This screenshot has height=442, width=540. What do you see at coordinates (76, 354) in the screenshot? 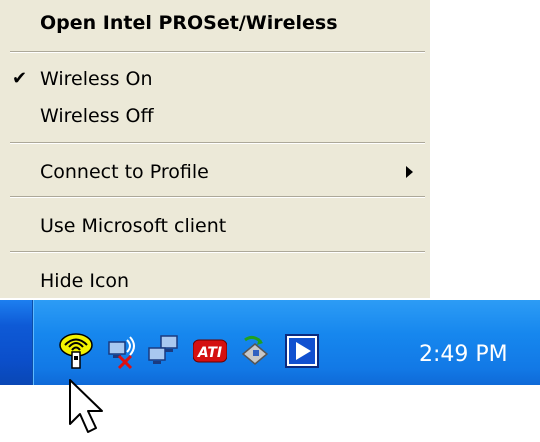
I see `intel-wireless-icon` at bounding box center [76, 354].